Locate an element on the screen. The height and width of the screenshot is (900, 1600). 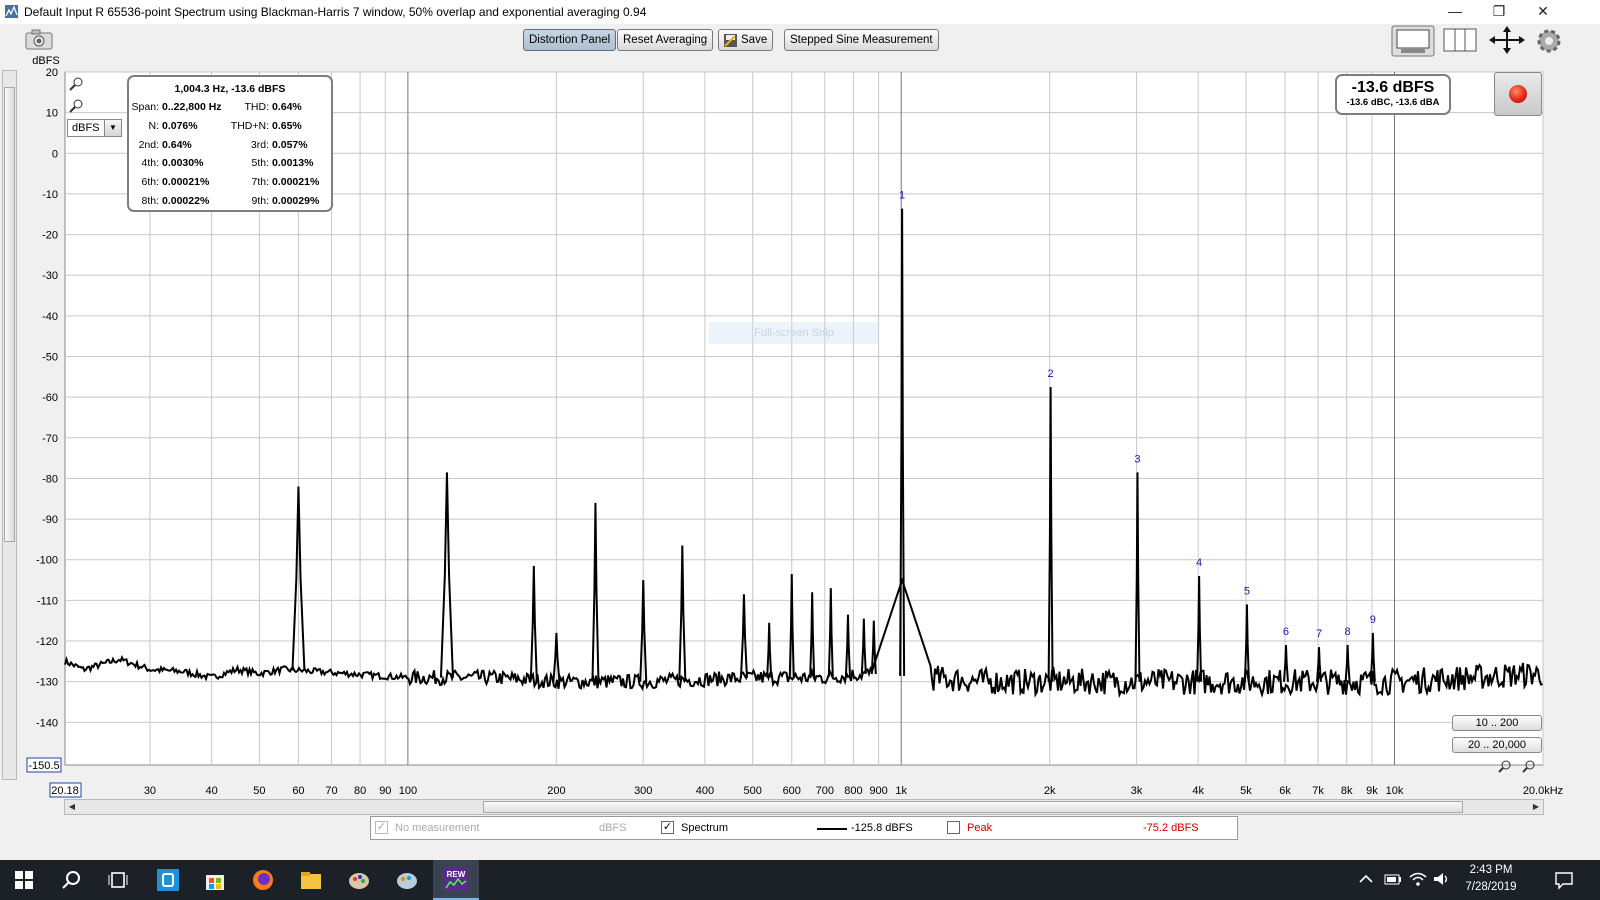
scroll-right-icon: ▶ is located at coordinates (1536, 807).